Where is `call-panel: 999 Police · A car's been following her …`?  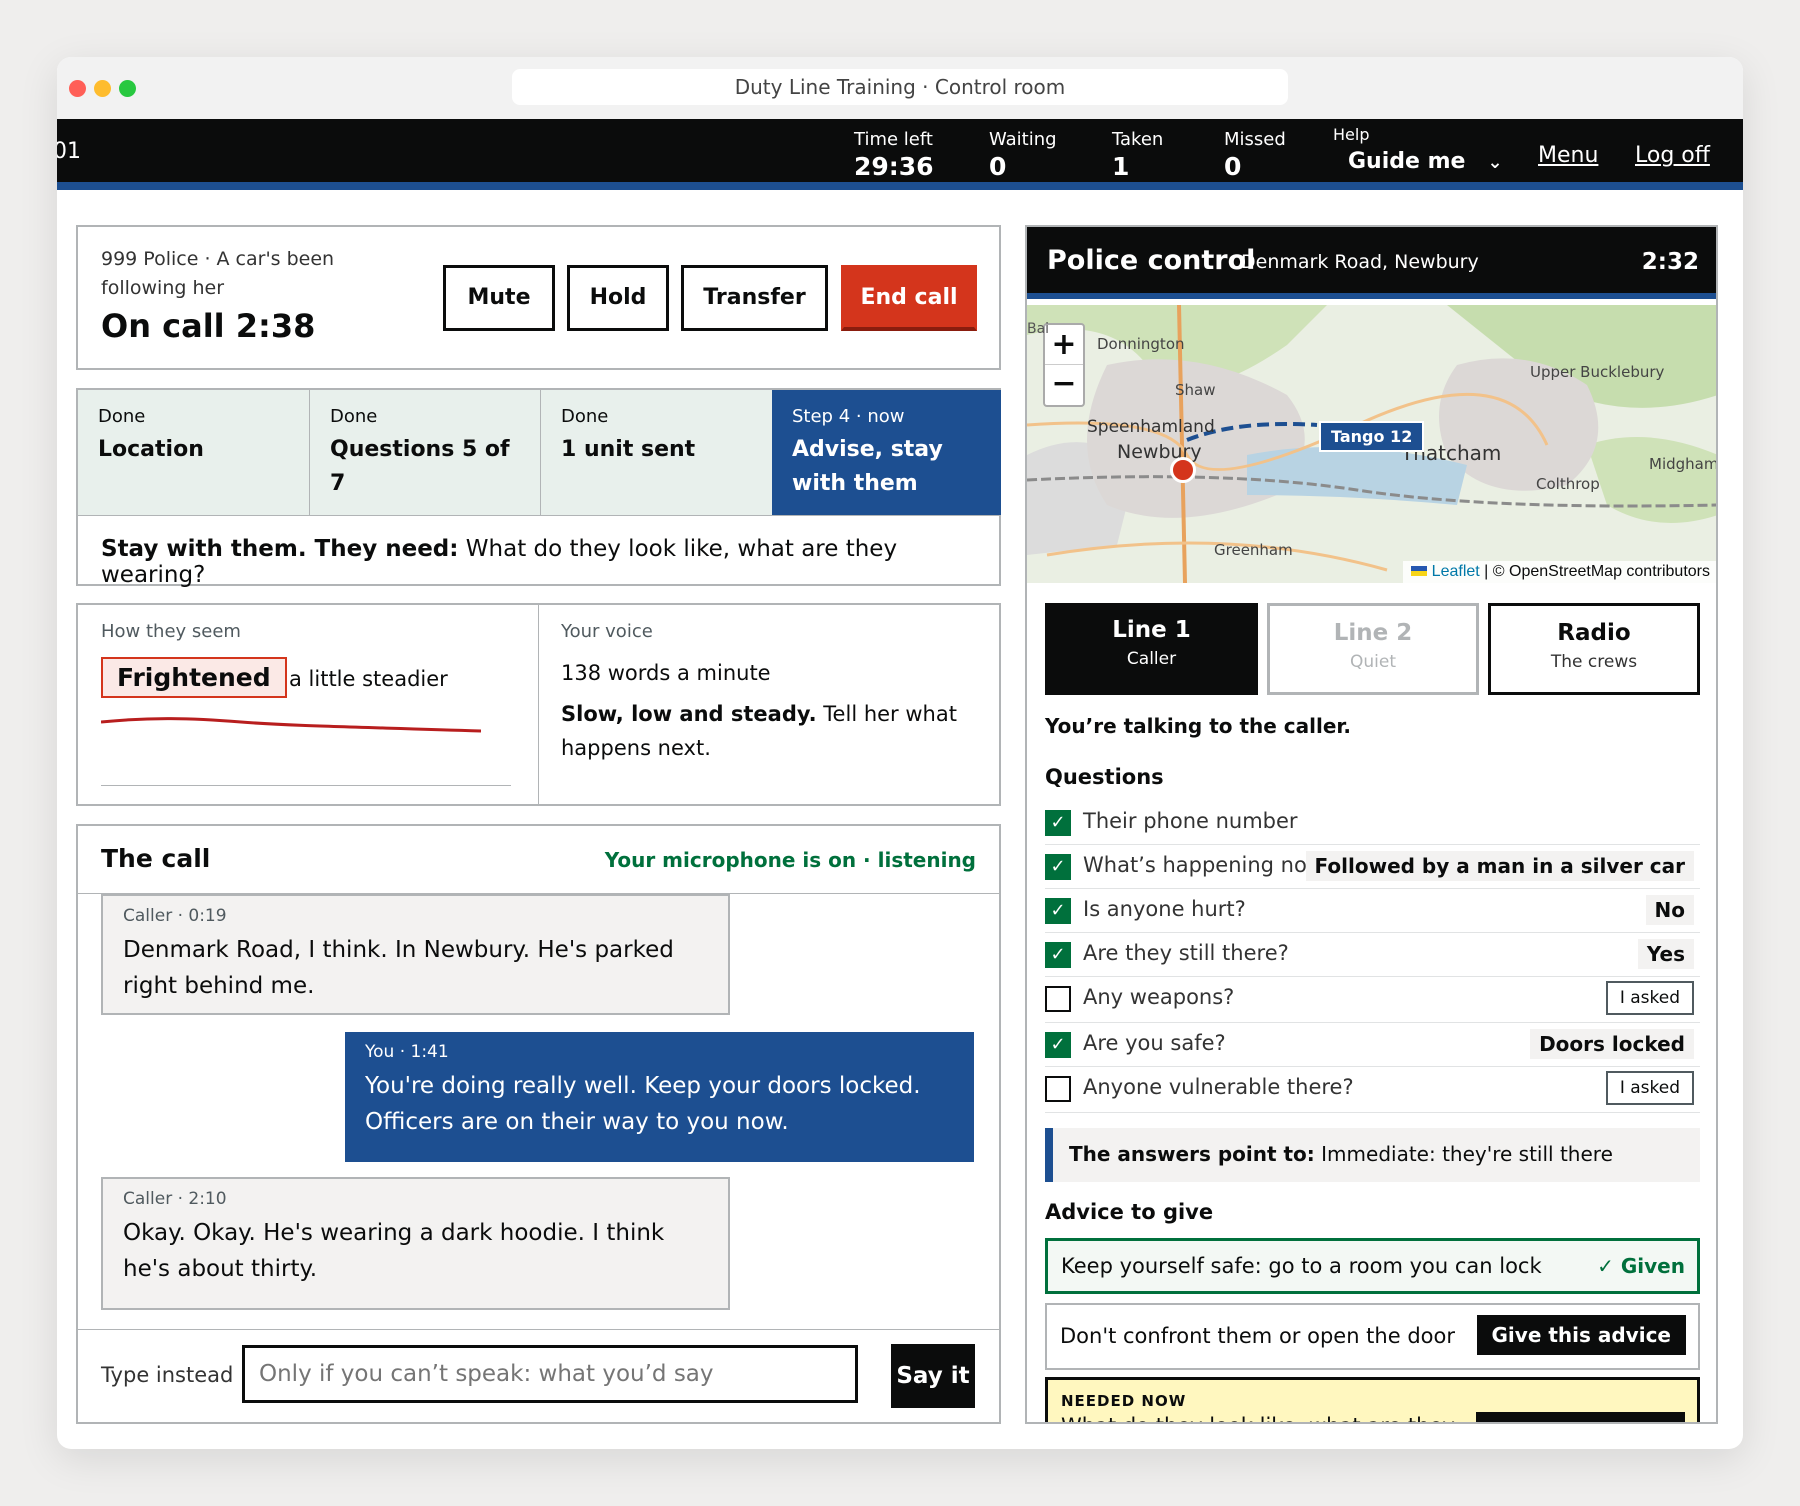 call-panel: 999 Police · A car's been following her … is located at coordinates (538, 297).